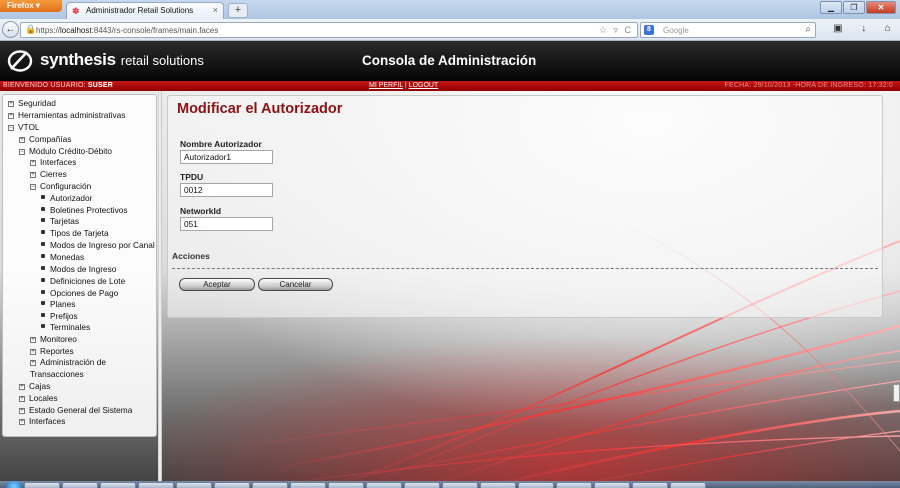 This screenshot has width=900, height=488. Describe the element at coordinates (38, 398) in the screenshot. I see `tree-item-locales: + Locales` at that location.